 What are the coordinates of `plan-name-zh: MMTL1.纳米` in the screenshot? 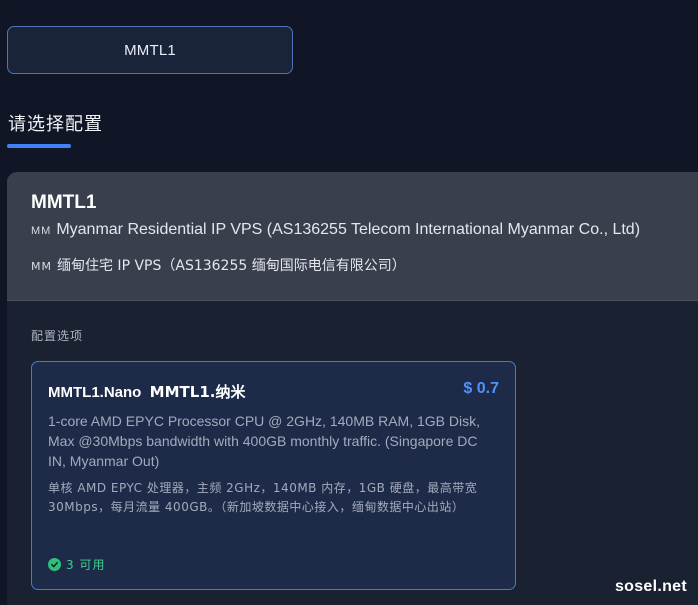 It's located at (197, 392).